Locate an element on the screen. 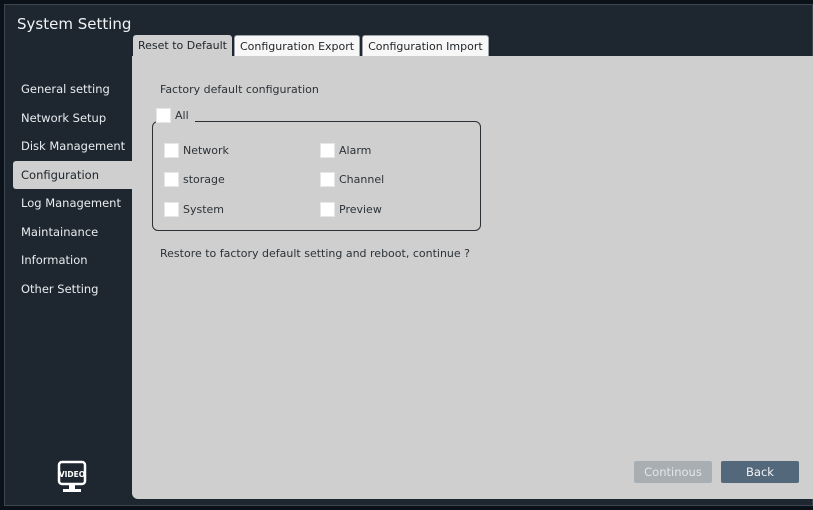 The image size is (813, 510). tab-configuration-export: Configuration Export is located at coordinates (297, 46).